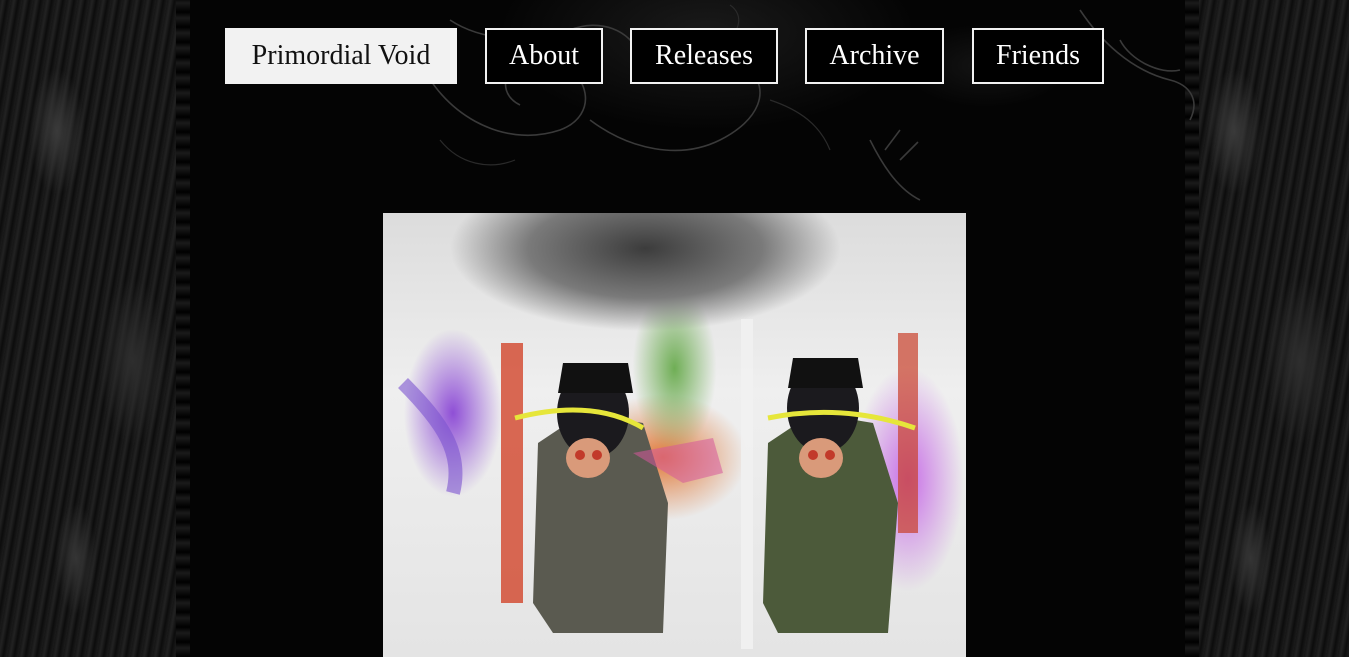 This screenshot has width=1349, height=657. I want to click on nav-item-releases: Releases, so click(704, 56).